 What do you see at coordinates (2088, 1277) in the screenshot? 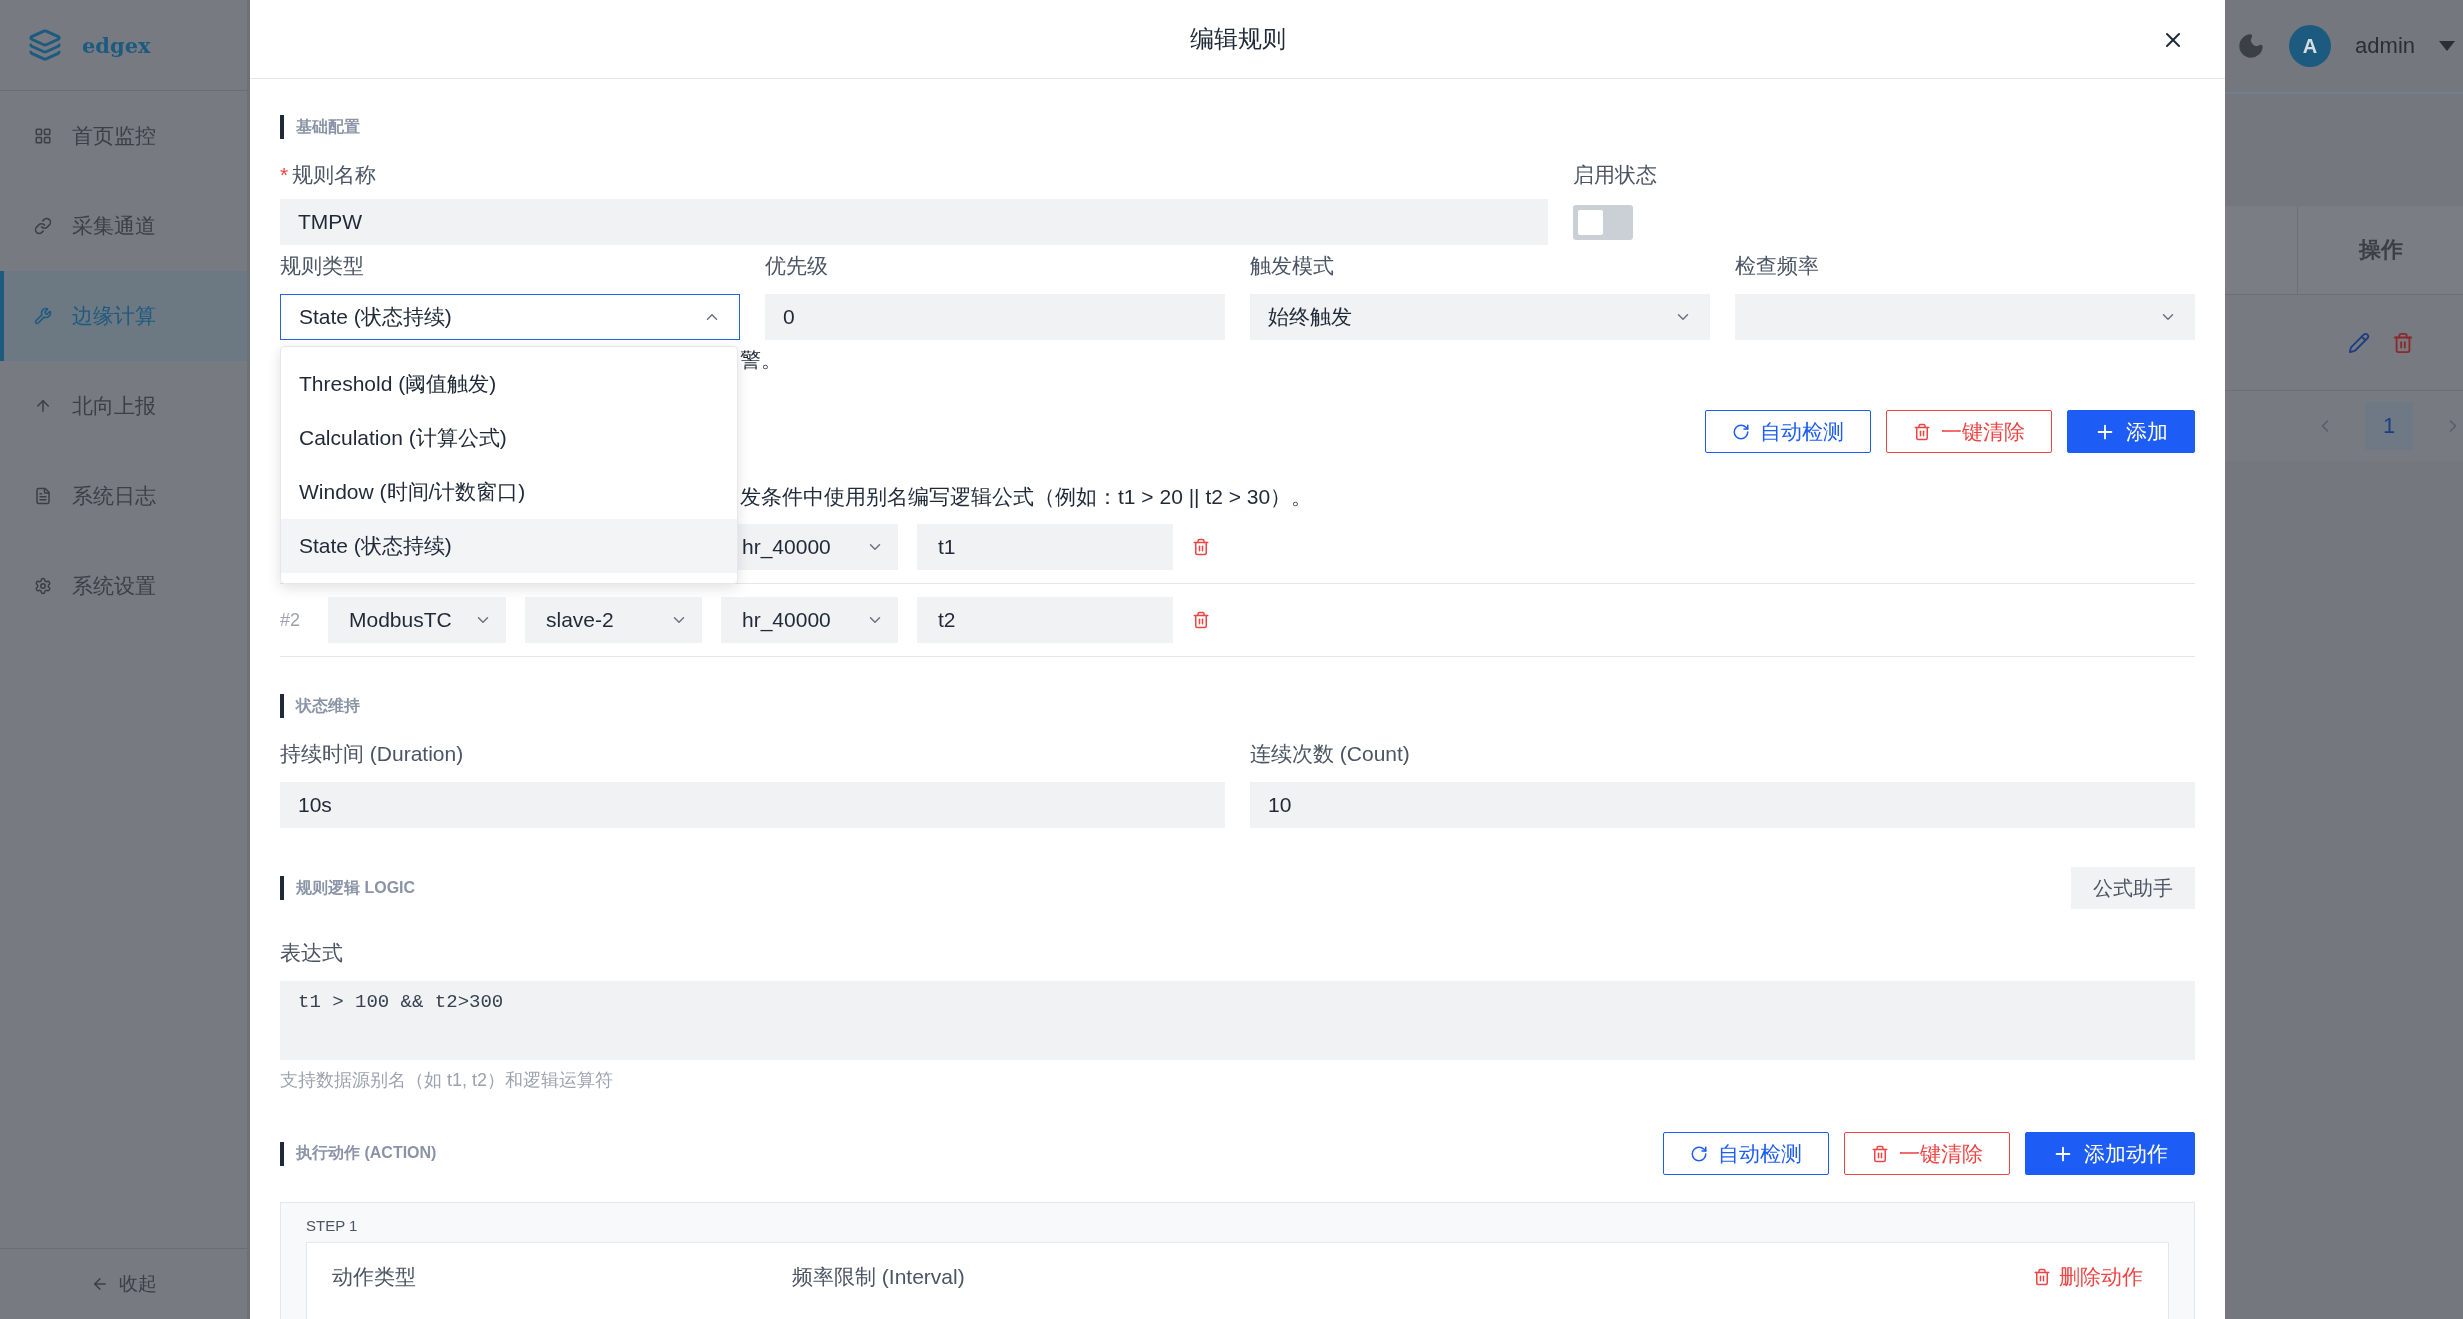
I see `delete-action-button: 删除动作` at bounding box center [2088, 1277].